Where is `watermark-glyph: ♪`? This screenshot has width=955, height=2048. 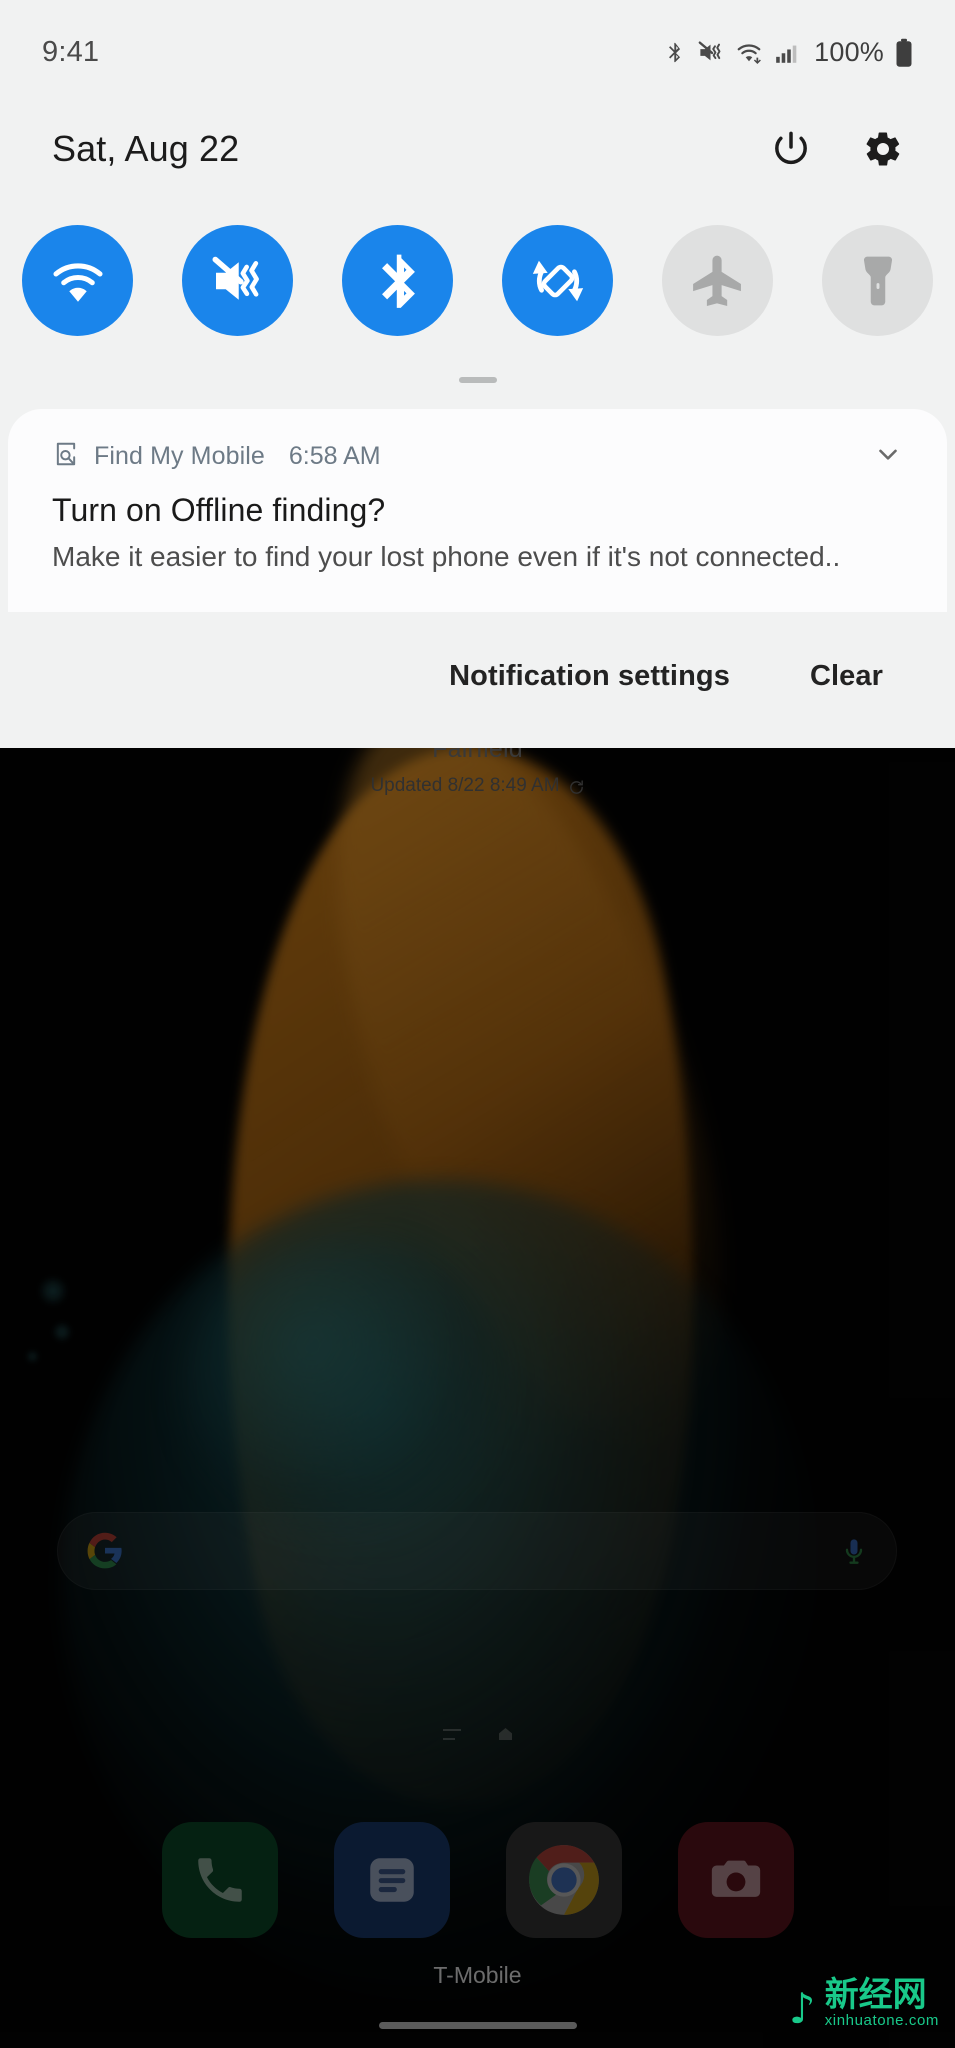
watermark-glyph: ♪ is located at coordinates (802, 2008).